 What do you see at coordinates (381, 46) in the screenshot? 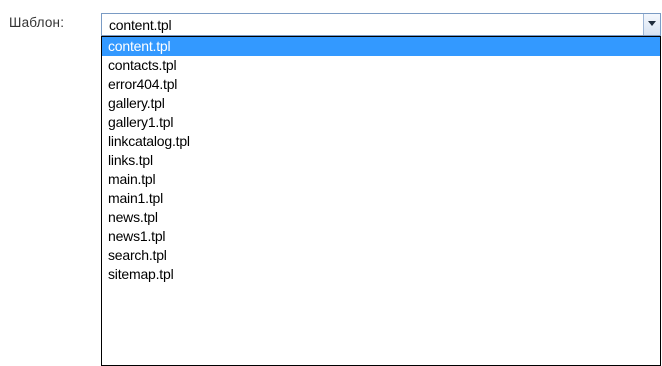
I see `dropdown-option: content.tpl` at bounding box center [381, 46].